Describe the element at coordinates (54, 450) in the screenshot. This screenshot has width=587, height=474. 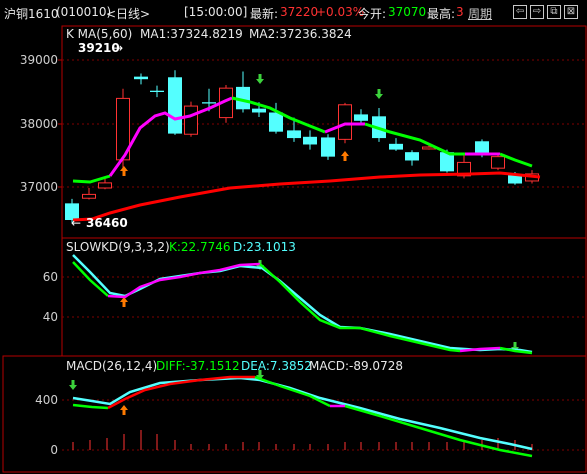
I see `macd-ytick-0: 0` at that location.